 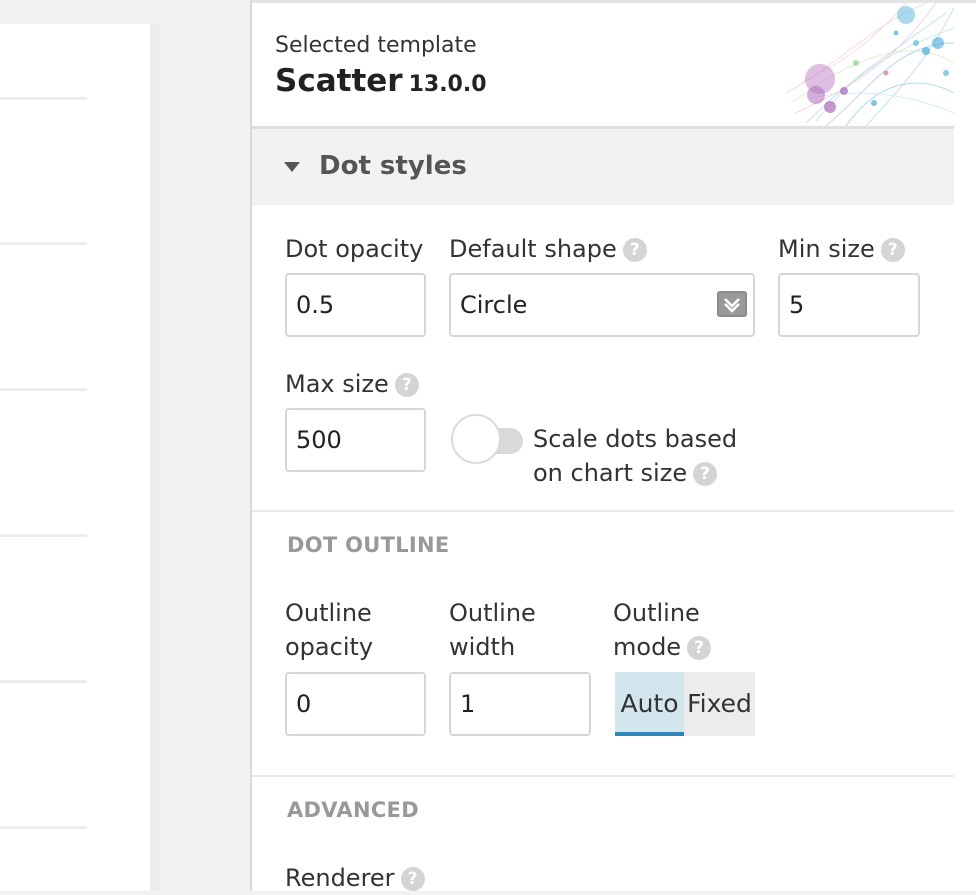 I want to click on renderer-label-text: Renderer, so click(x=340, y=878).